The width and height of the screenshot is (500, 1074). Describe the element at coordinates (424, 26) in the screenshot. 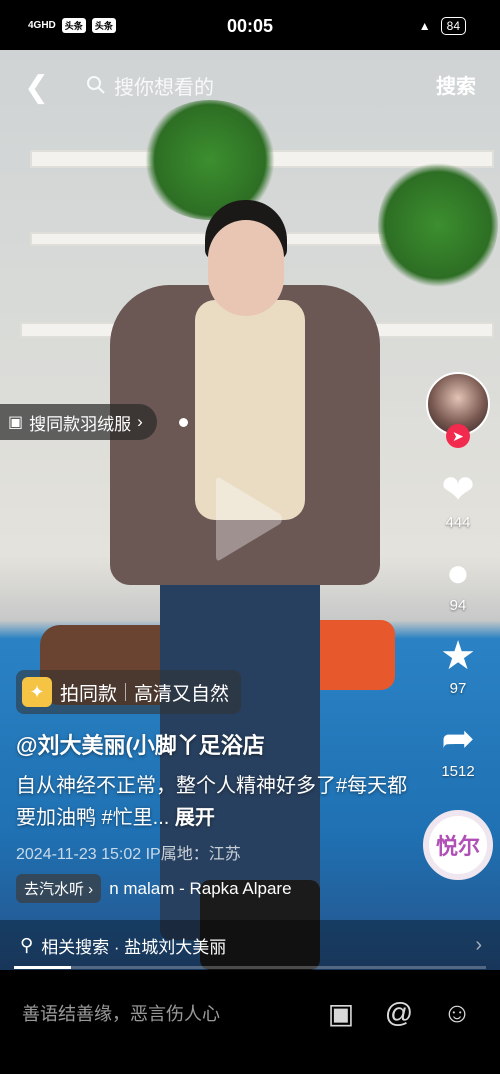

I see `wifi-icon: ▲` at that location.